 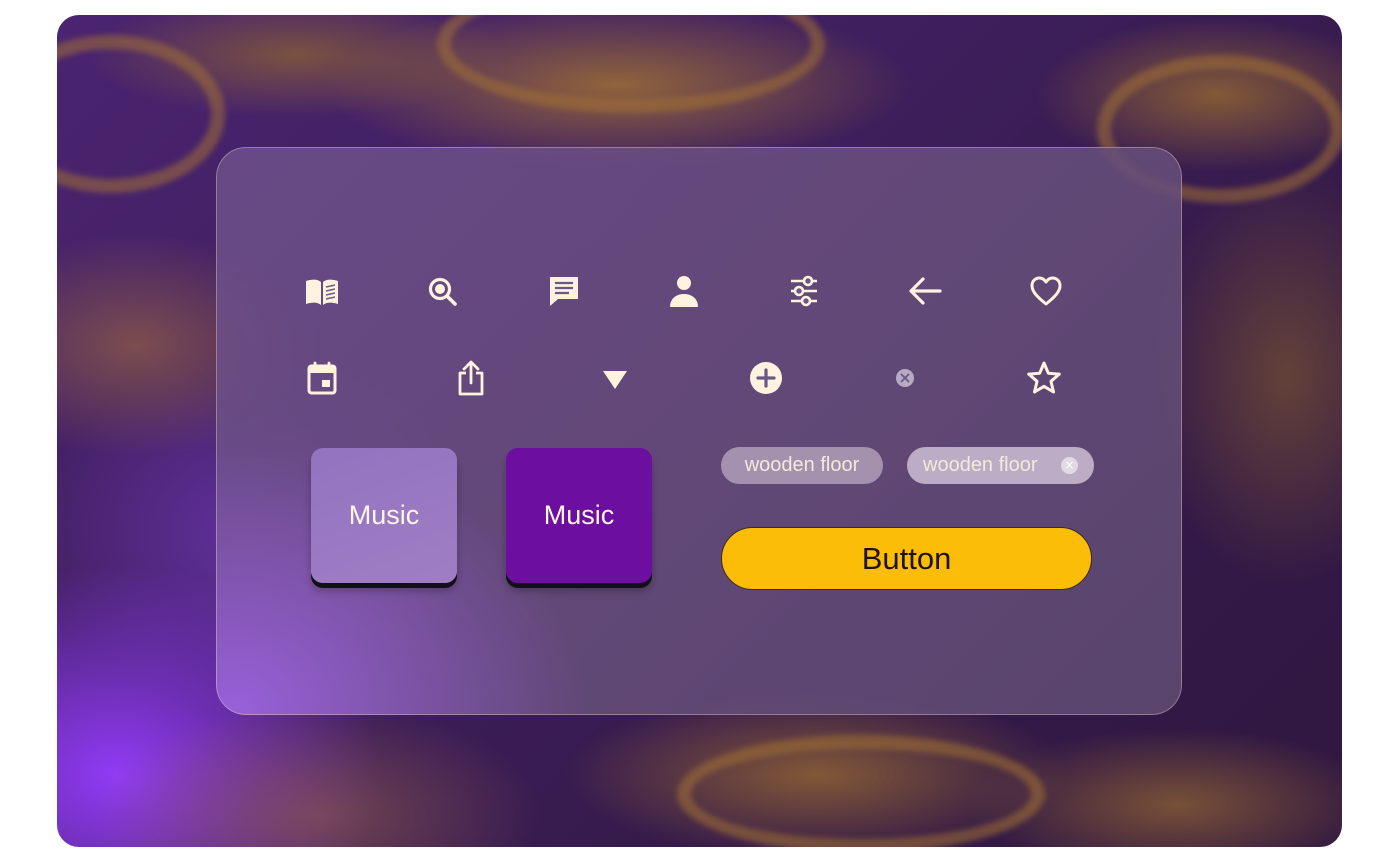 I want to click on comment-icon, so click(x=564, y=291).